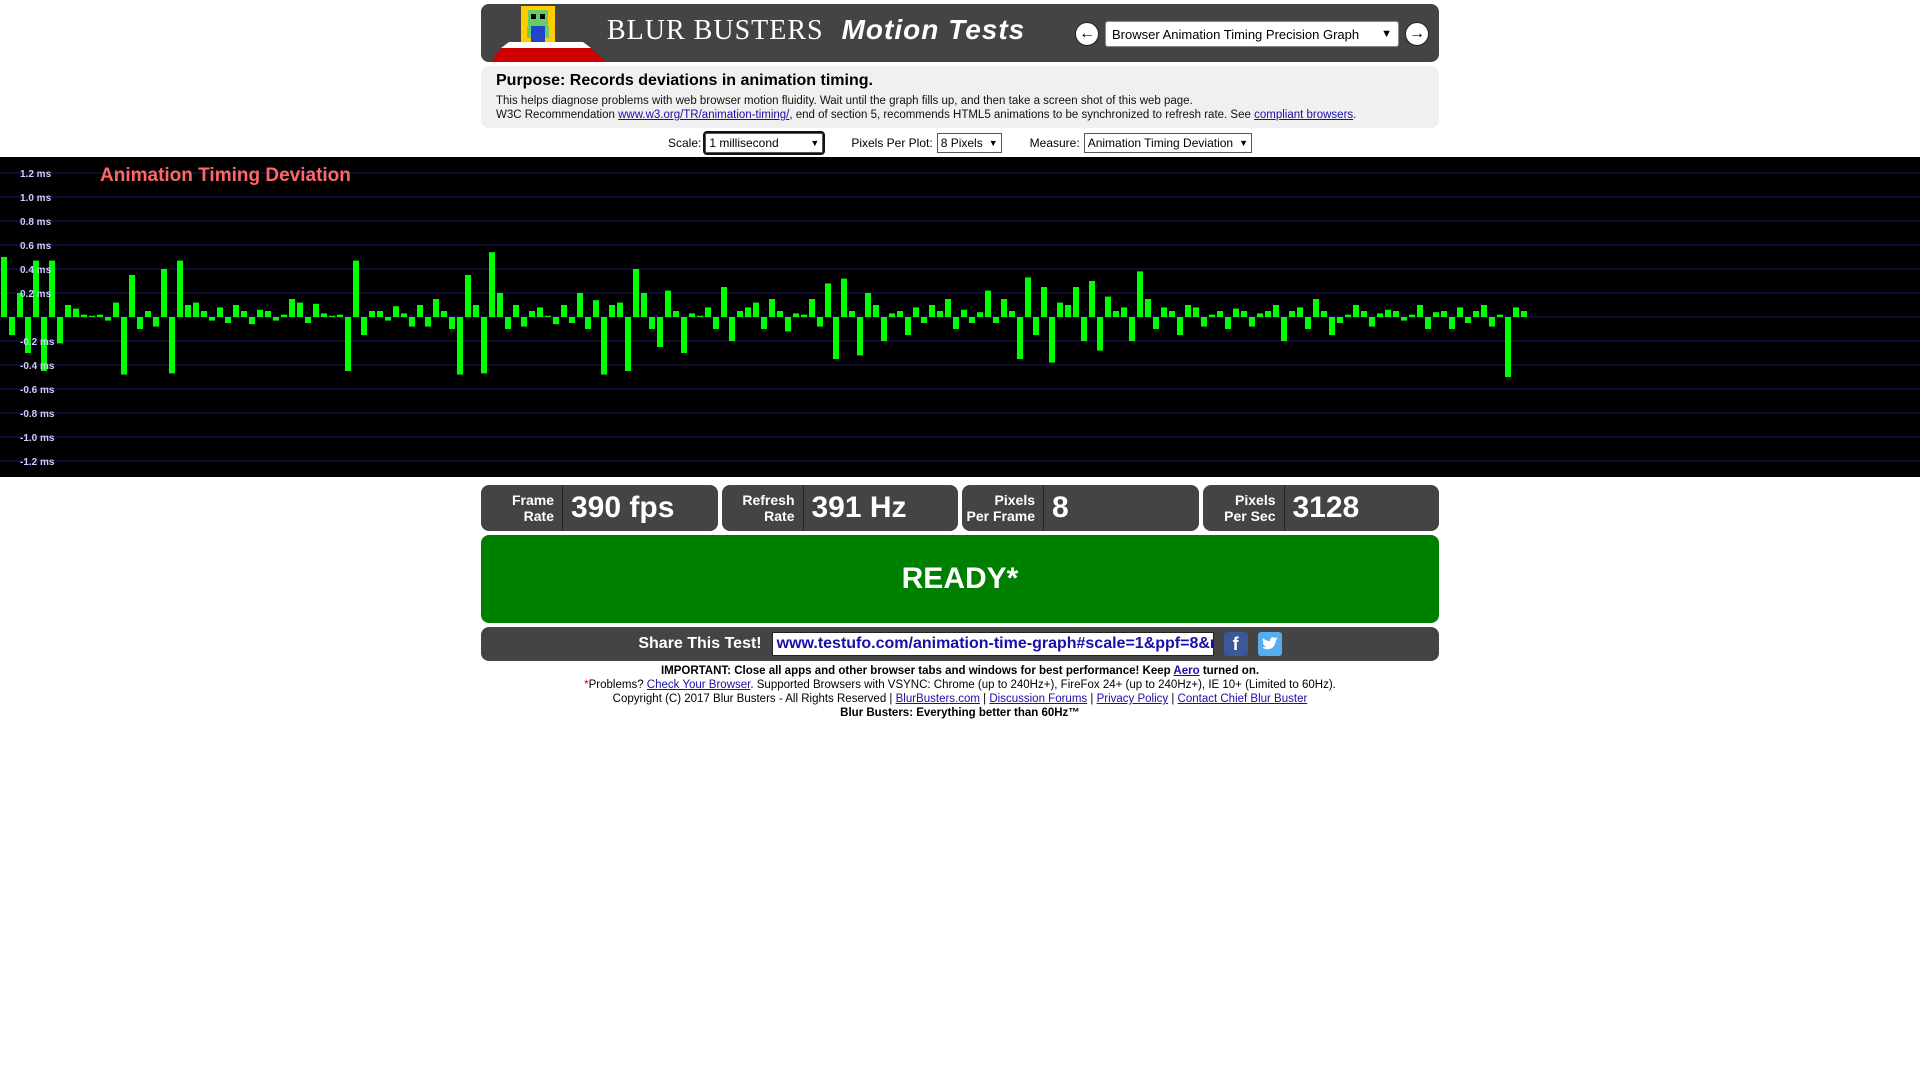 The width and height of the screenshot is (1920, 1079). What do you see at coordinates (1038, 699) in the screenshot?
I see `forums-link: Discussion Forums` at bounding box center [1038, 699].